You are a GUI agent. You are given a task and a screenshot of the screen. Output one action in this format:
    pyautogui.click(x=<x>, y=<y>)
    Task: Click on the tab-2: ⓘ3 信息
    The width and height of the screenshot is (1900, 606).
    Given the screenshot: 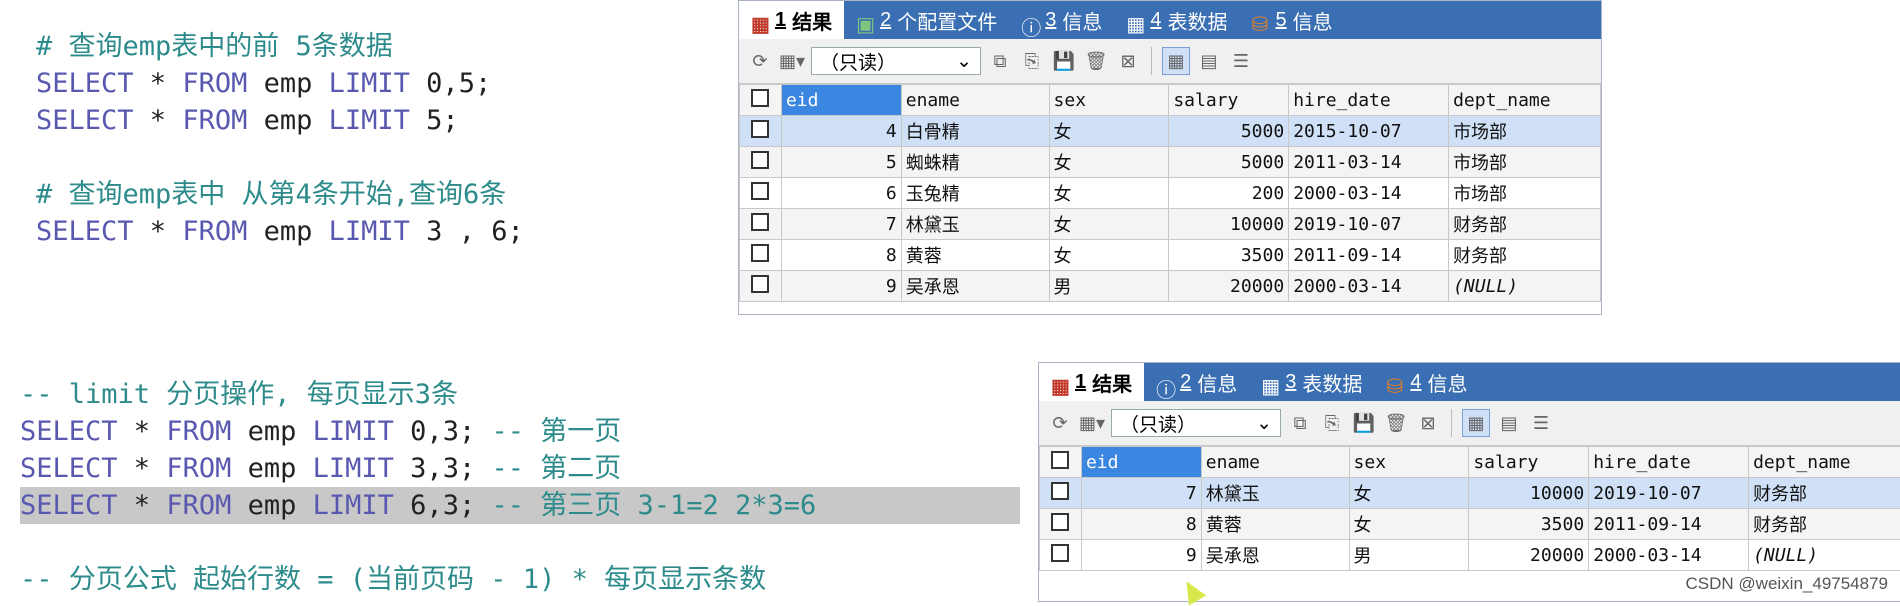 What is the action you would take?
    pyautogui.click(x=1061, y=20)
    